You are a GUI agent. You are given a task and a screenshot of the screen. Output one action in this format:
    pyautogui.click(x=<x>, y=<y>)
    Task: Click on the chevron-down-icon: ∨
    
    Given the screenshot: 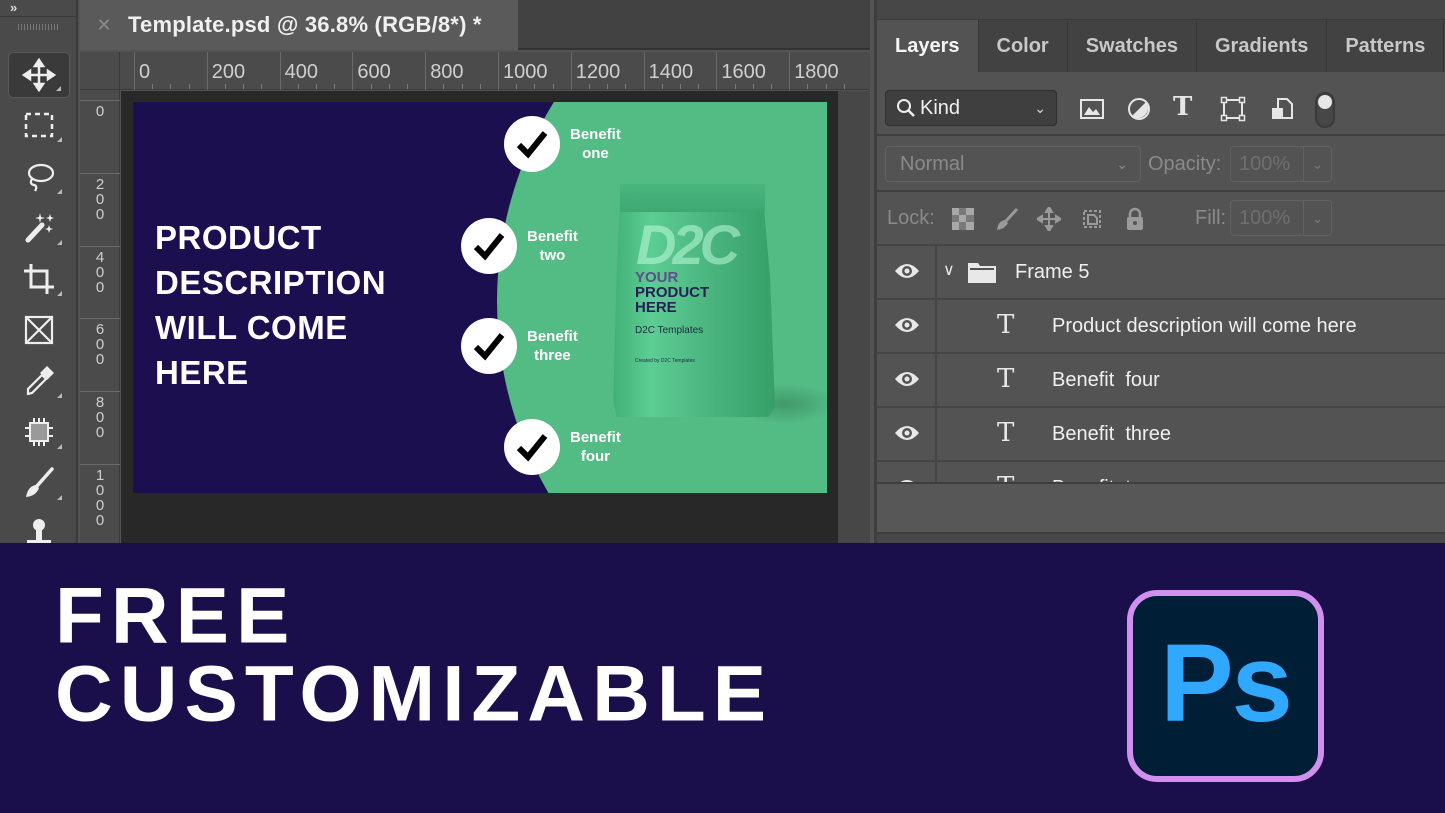 What is the action you would take?
    pyautogui.click(x=949, y=270)
    